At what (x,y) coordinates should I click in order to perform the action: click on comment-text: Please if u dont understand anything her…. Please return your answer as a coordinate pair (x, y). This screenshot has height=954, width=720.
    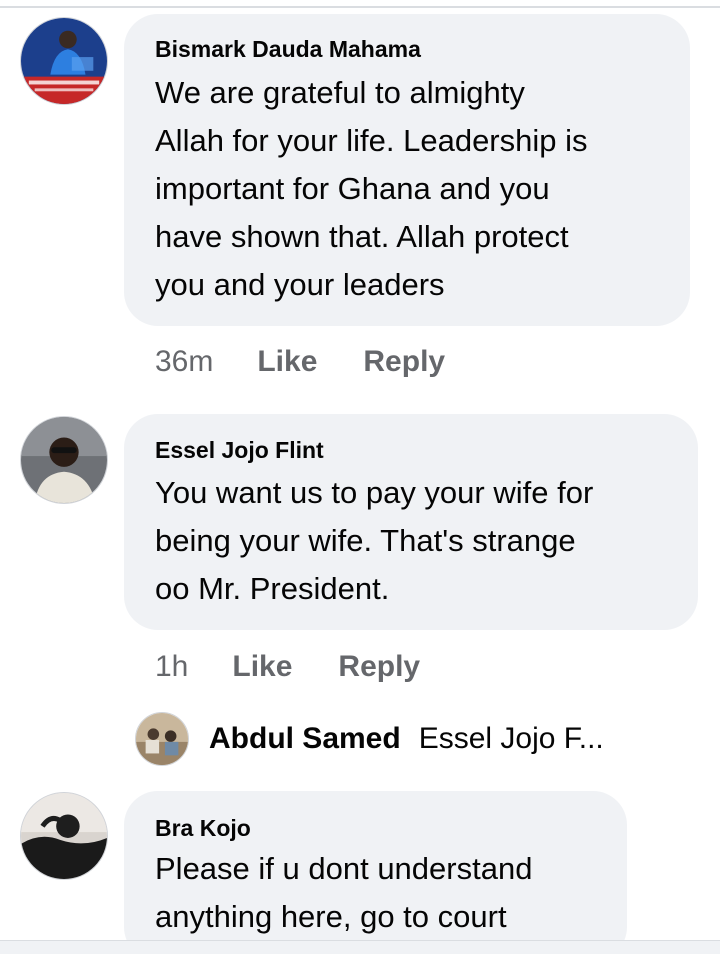
    Looking at the image, I should click on (344, 892).